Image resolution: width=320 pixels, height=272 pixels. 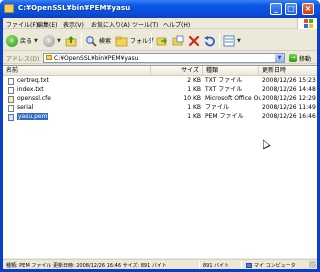 What do you see at coordinates (229, 40) in the screenshot?
I see `views-icon` at bounding box center [229, 40].